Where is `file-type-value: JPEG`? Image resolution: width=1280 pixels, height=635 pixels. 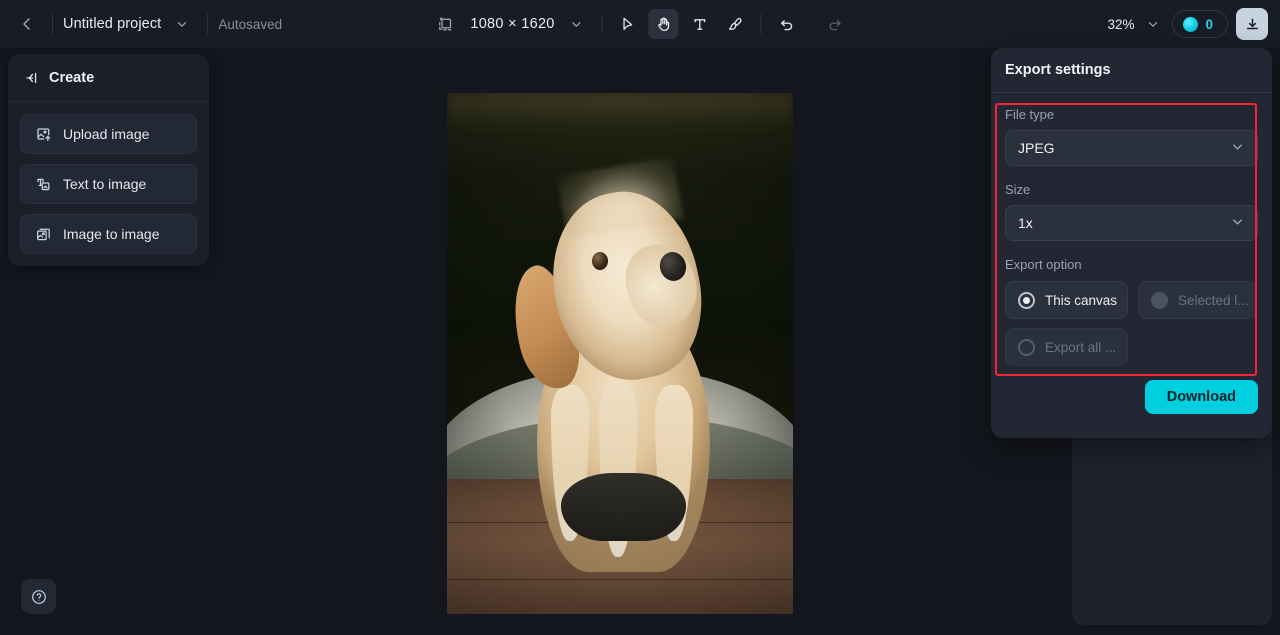 file-type-value: JPEG is located at coordinates (1036, 148).